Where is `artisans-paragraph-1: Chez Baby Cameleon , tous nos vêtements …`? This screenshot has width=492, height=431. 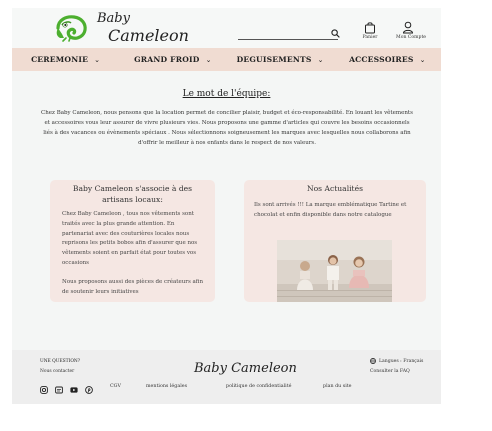
artisans-paragraph-1: Chez Baby Cameleon , tous nos vêtements … is located at coordinates (130, 238).